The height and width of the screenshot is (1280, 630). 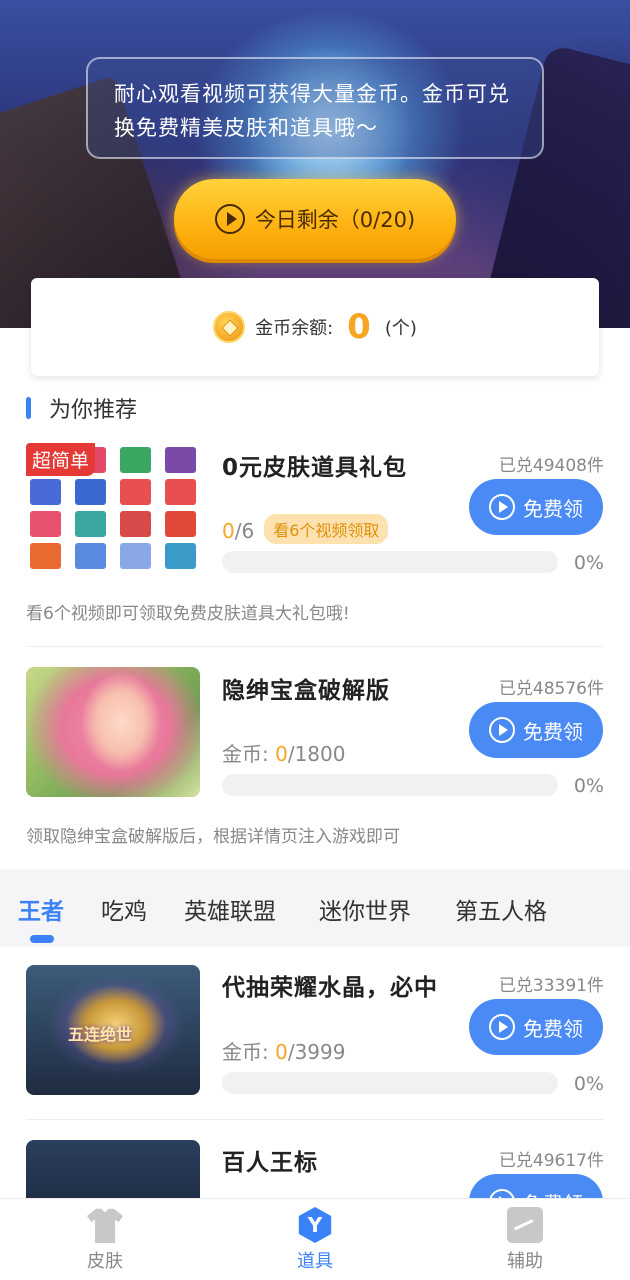 What do you see at coordinates (316, 754) in the screenshot?
I see `progress-total: /1800` at bounding box center [316, 754].